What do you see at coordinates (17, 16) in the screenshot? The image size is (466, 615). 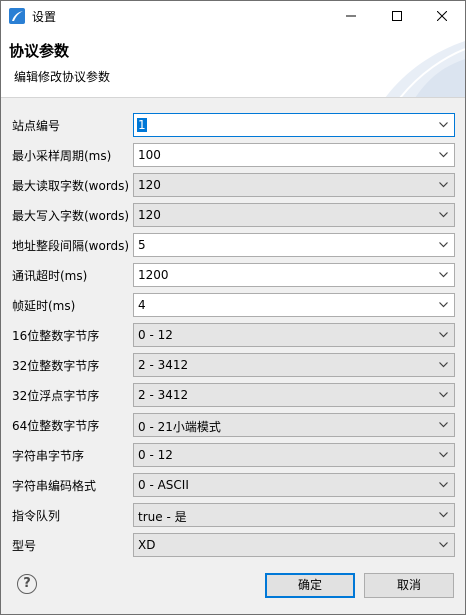 I see `app-feather-icon` at bounding box center [17, 16].